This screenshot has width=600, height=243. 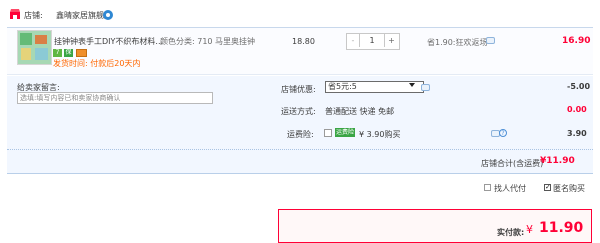 I want to click on quantity-input: 1, so click(x=372, y=40).